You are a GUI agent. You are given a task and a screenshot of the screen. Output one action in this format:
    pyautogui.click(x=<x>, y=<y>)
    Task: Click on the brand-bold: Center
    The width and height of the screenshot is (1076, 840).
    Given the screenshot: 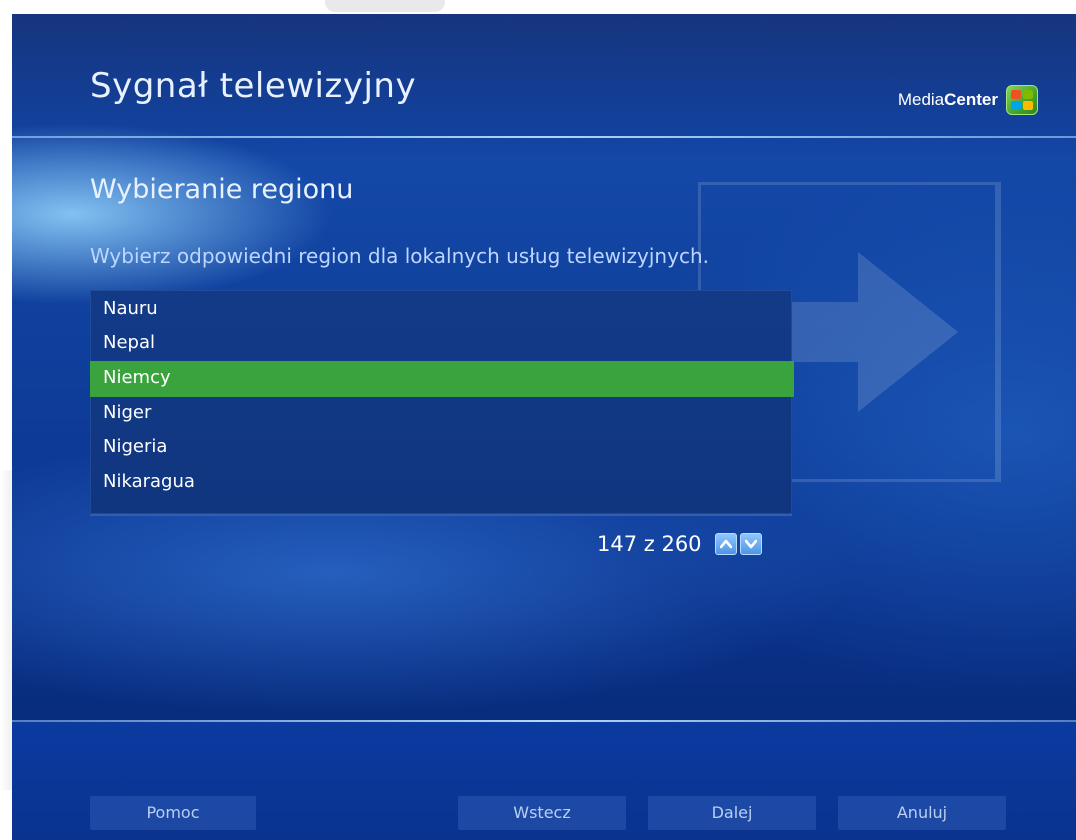 What is the action you would take?
    pyautogui.click(x=971, y=99)
    